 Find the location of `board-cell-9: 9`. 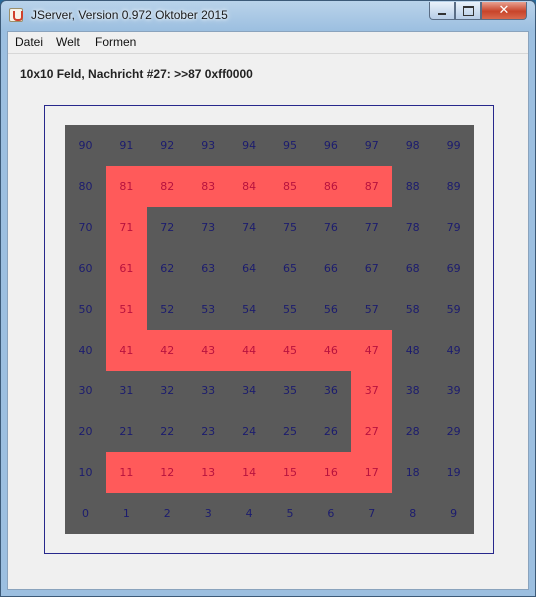

board-cell-9: 9 is located at coordinates (453, 513).